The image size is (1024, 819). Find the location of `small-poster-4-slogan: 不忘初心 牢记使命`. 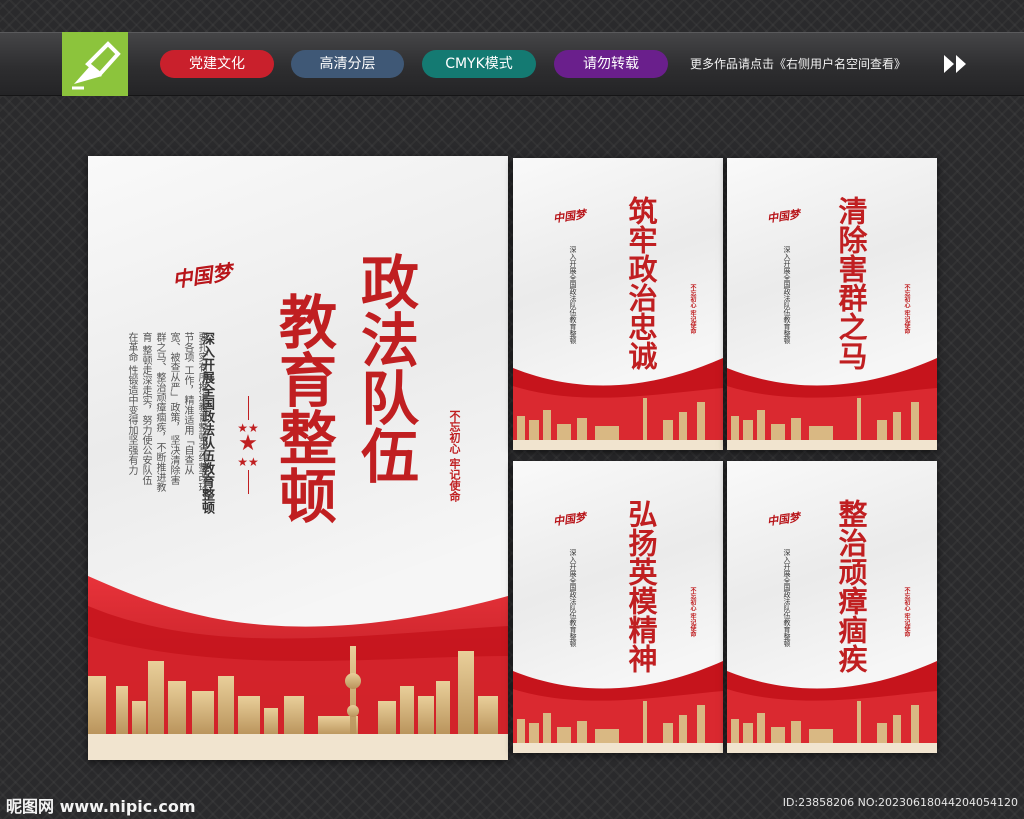

small-poster-4-slogan: 不忘初心 牢记使命 is located at coordinates (906, 612).